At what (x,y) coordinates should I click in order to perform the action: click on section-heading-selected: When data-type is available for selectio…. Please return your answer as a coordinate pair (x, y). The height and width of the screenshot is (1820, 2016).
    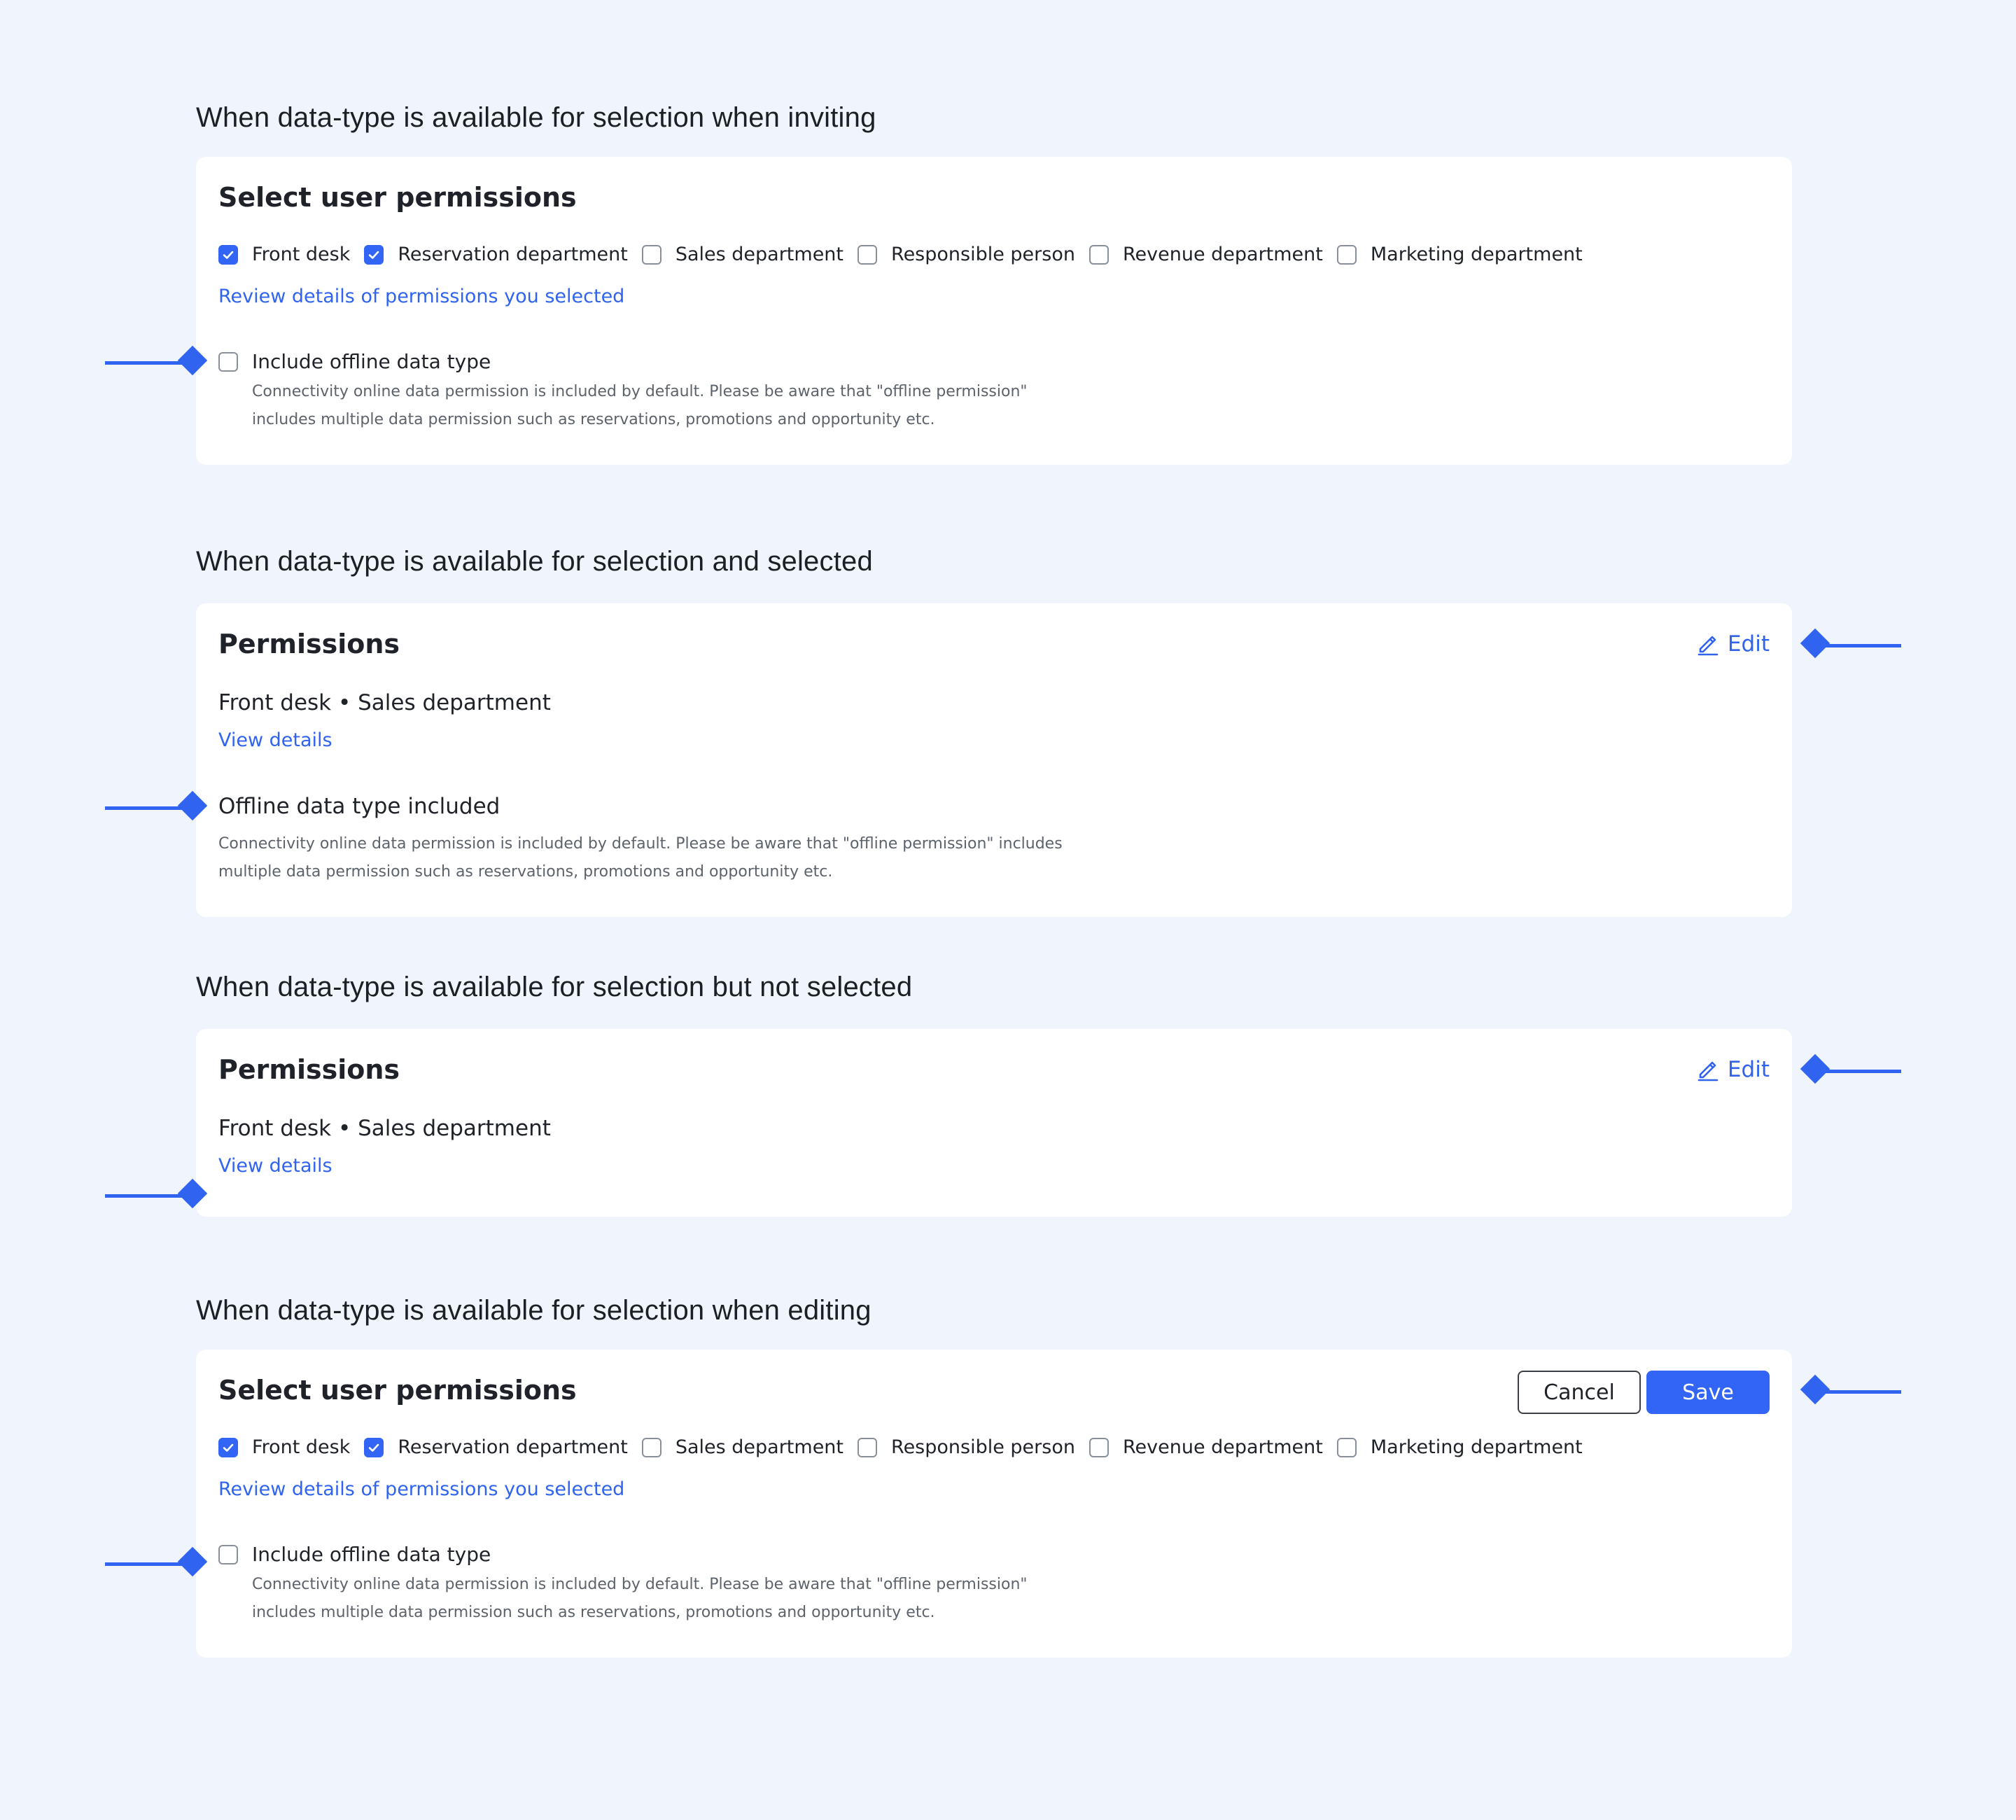
    Looking at the image, I should click on (534, 561).